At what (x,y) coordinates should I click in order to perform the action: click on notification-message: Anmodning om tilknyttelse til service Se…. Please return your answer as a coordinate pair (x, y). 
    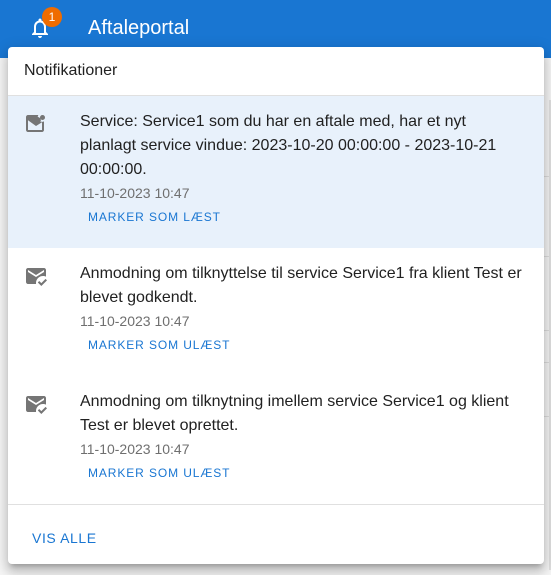
    Looking at the image, I should click on (301, 285).